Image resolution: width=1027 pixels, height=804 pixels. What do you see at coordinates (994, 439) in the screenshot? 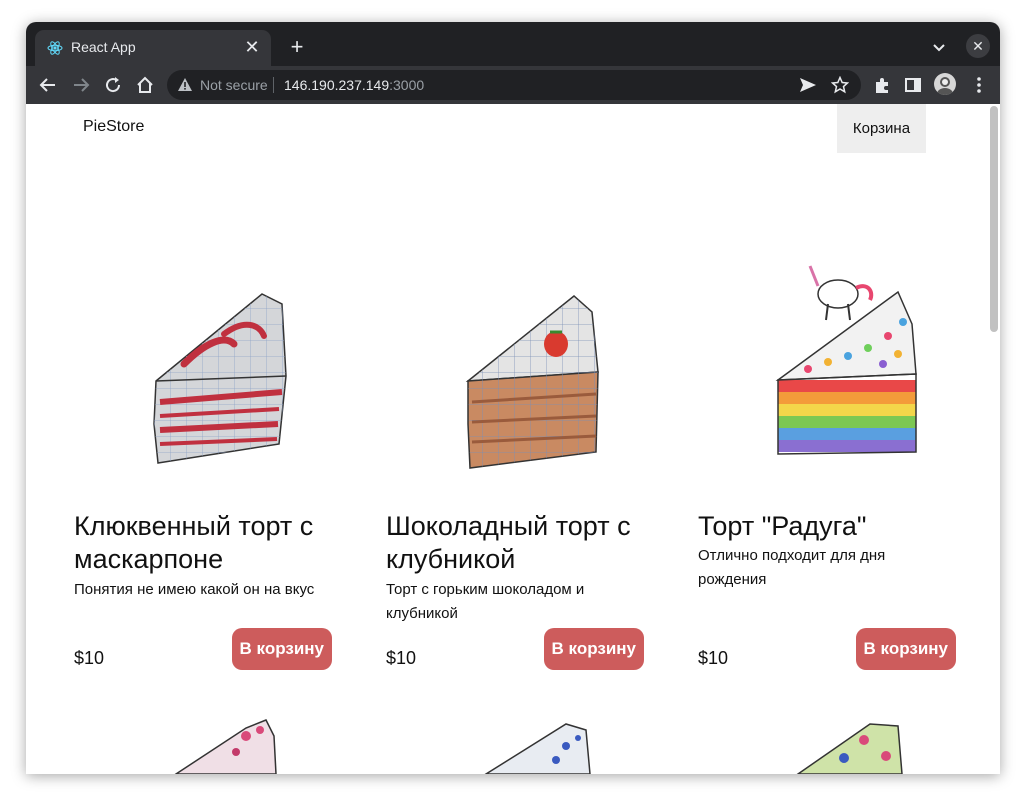
I see `page-scrollbar` at bounding box center [994, 439].